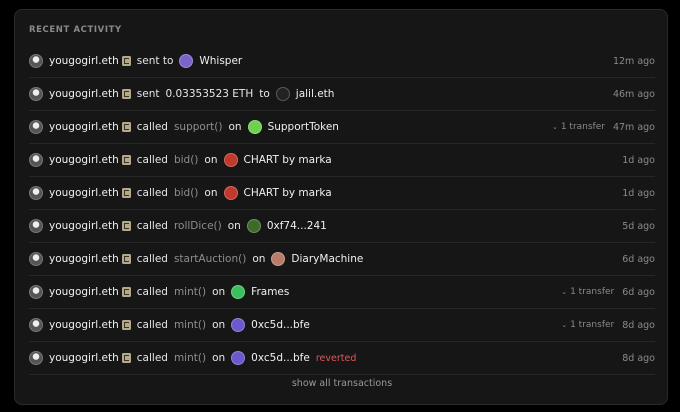 This screenshot has height=412, width=680. What do you see at coordinates (220, 61) in the screenshot?
I see `target-link: Whisper` at bounding box center [220, 61].